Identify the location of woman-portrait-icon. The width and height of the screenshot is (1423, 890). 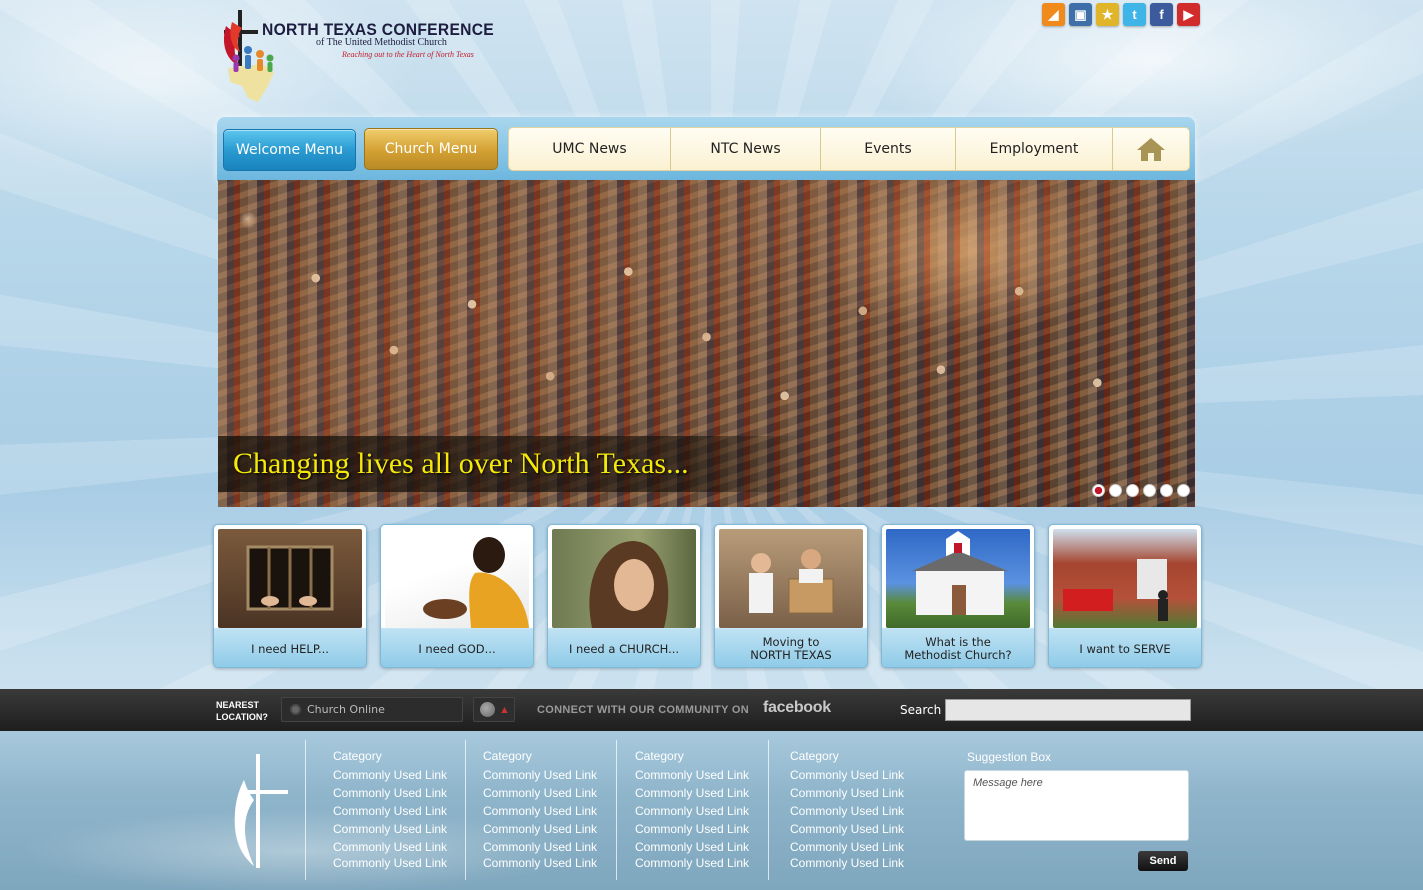
(629, 584).